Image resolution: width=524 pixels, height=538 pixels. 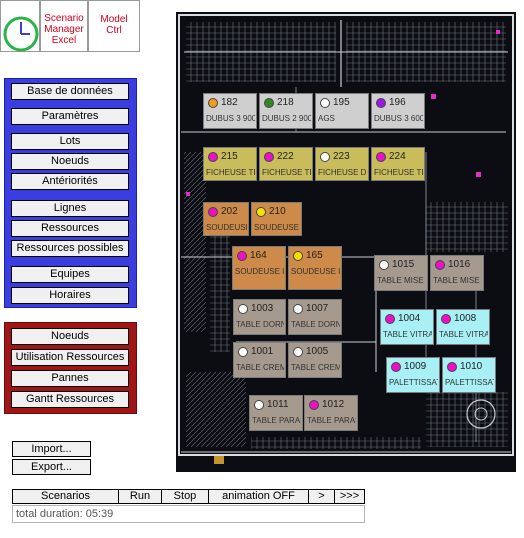 I want to click on machine-1008-id: 1008, so click(x=465, y=318).